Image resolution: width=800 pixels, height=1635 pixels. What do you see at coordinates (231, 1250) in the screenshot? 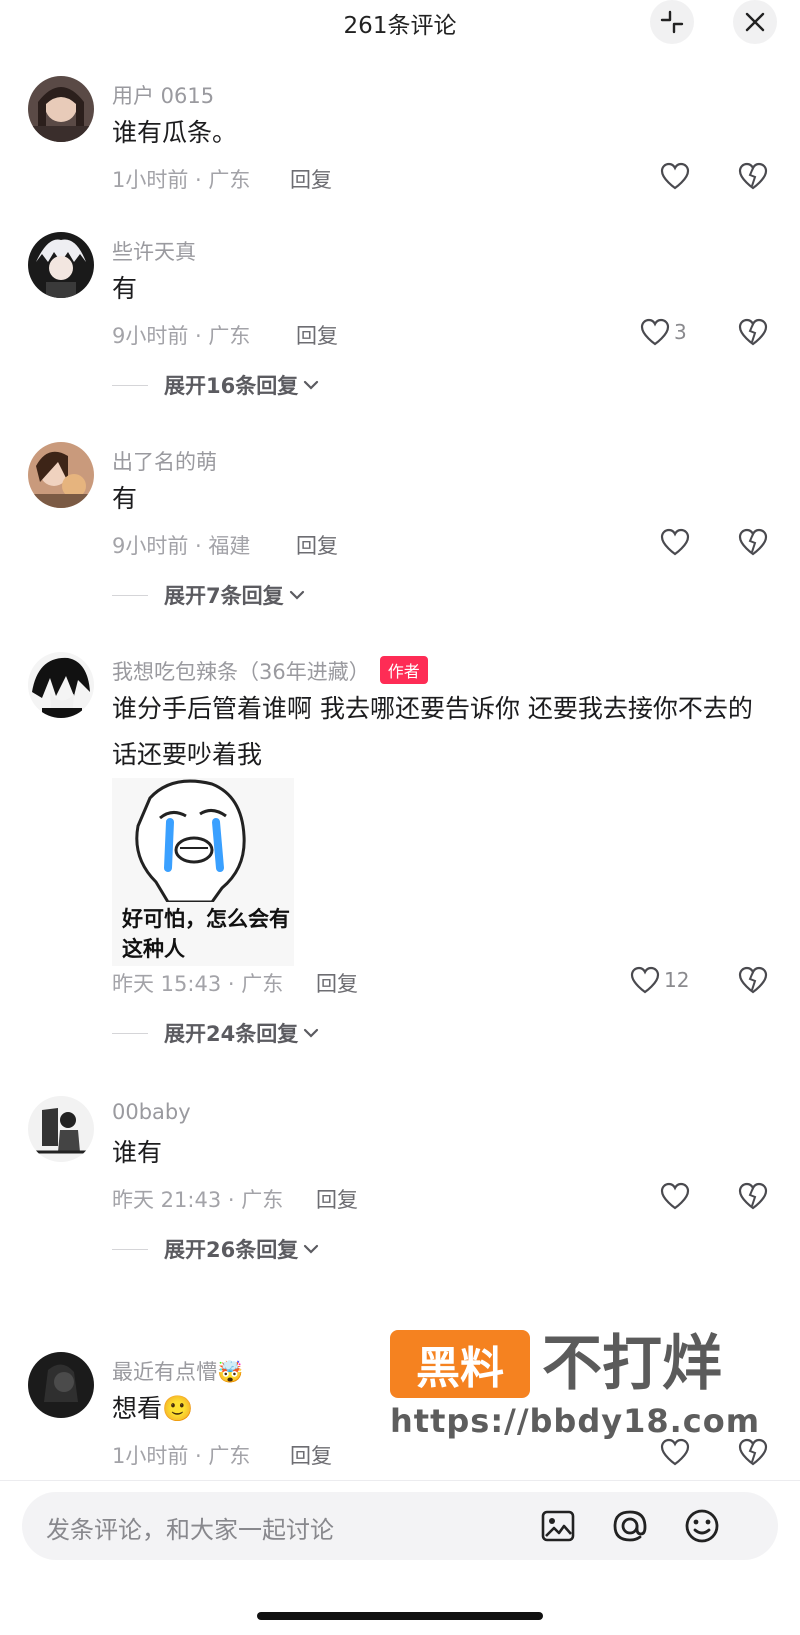
I see `expand-replies-label: 展开26条回复` at bounding box center [231, 1250].